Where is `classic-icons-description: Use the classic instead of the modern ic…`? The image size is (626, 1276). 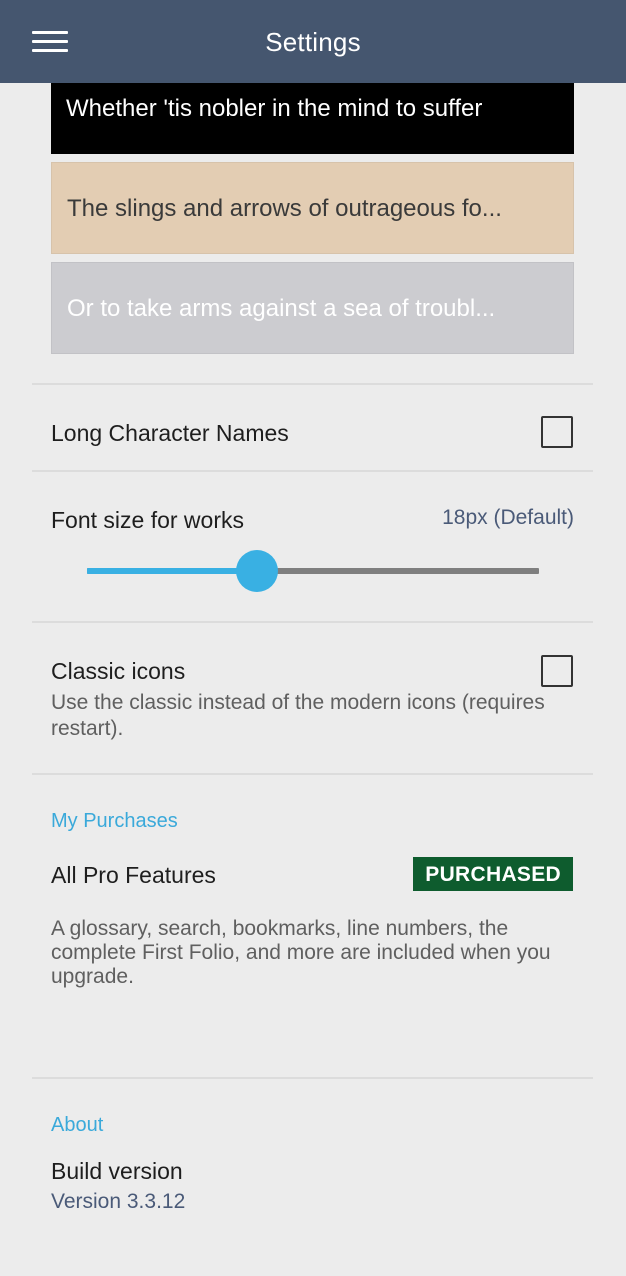
classic-icons-description: Use the classic instead of the modern ic… is located at coordinates (298, 715).